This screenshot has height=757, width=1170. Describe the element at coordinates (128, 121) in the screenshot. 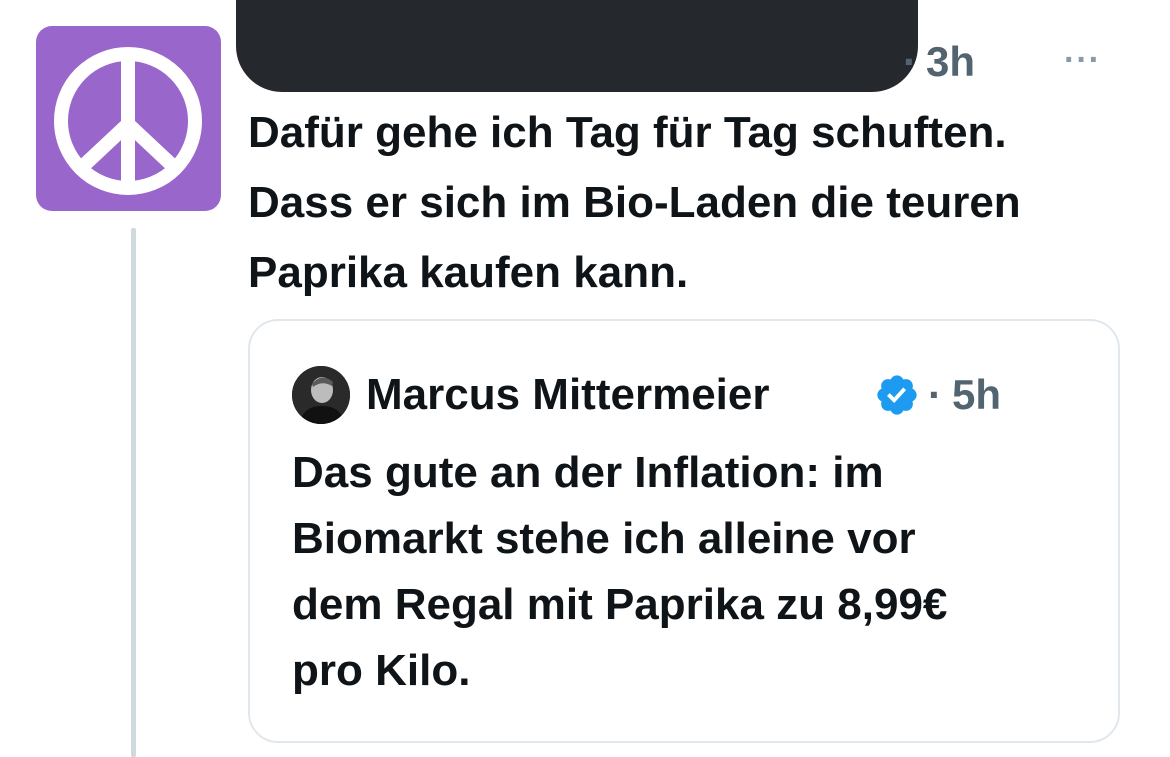

I see `peace-symbol-icon` at that location.